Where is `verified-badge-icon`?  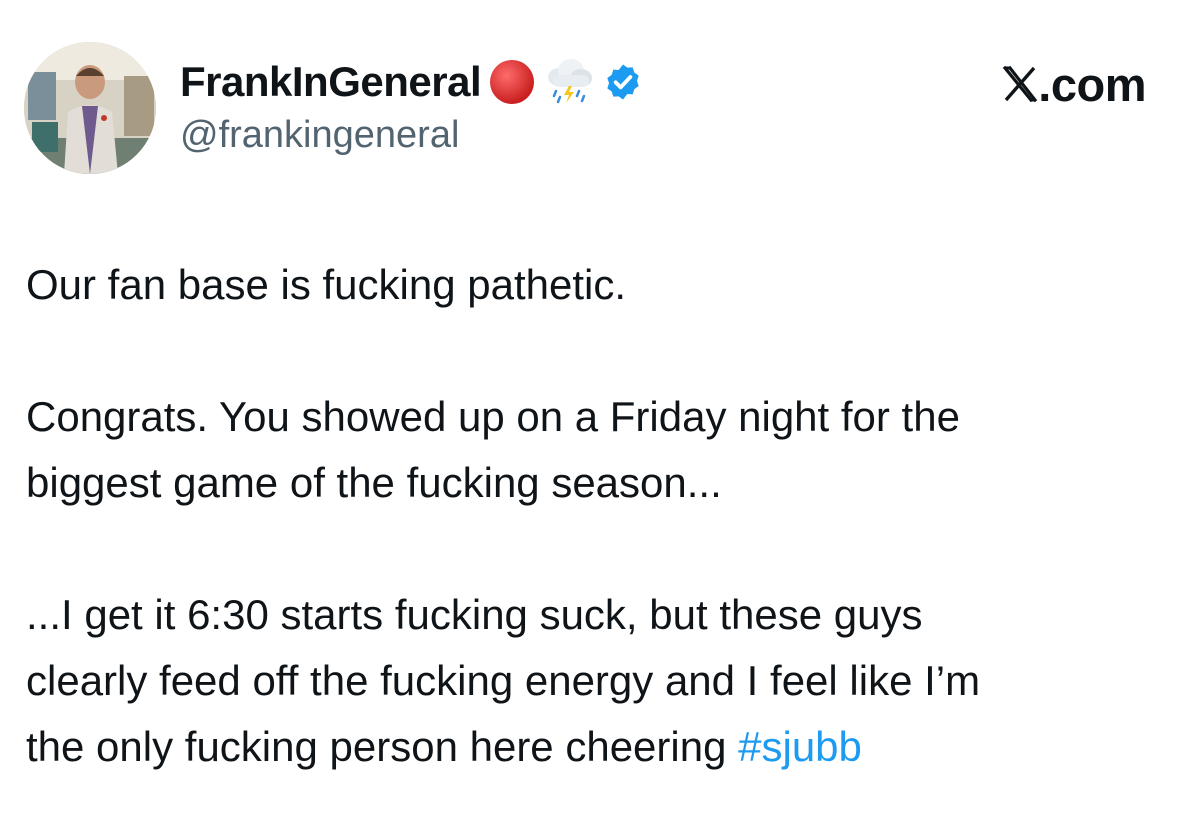 verified-badge-icon is located at coordinates (623, 82).